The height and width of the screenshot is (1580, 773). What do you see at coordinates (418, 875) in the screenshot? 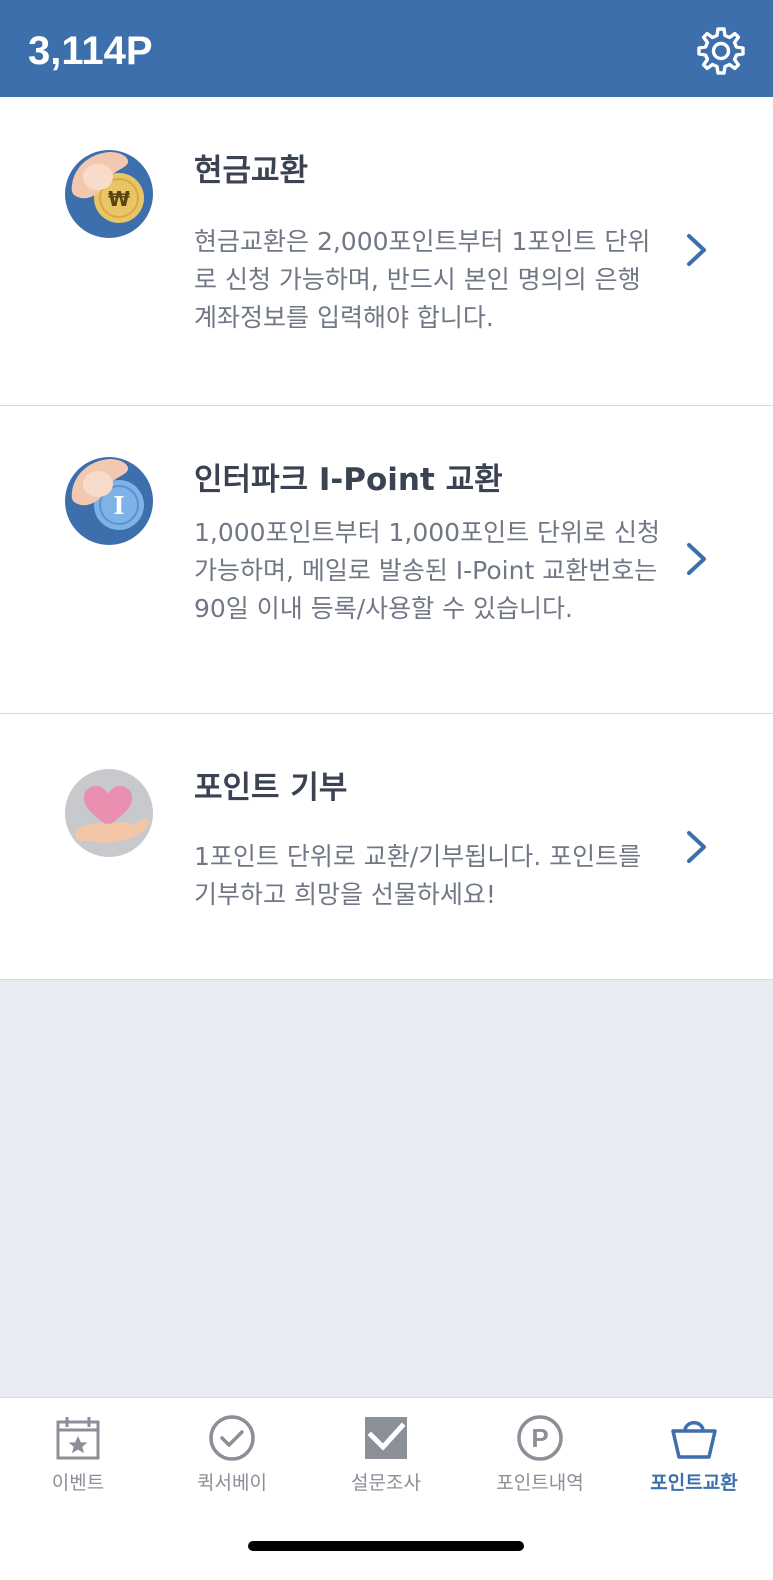
I see `item-description: 1포인트 단위로 교환/기부됩니다. 포인트를 기부하고 희망을 선물하세요!` at bounding box center [418, 875].